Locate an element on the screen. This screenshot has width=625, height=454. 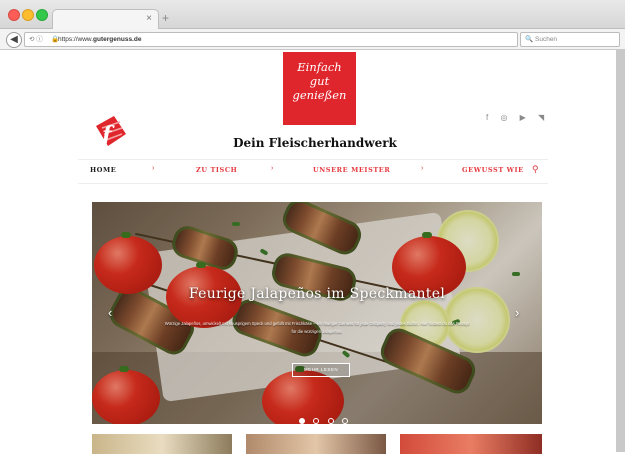
maximize-window-button is located at coordinates (42, 15).